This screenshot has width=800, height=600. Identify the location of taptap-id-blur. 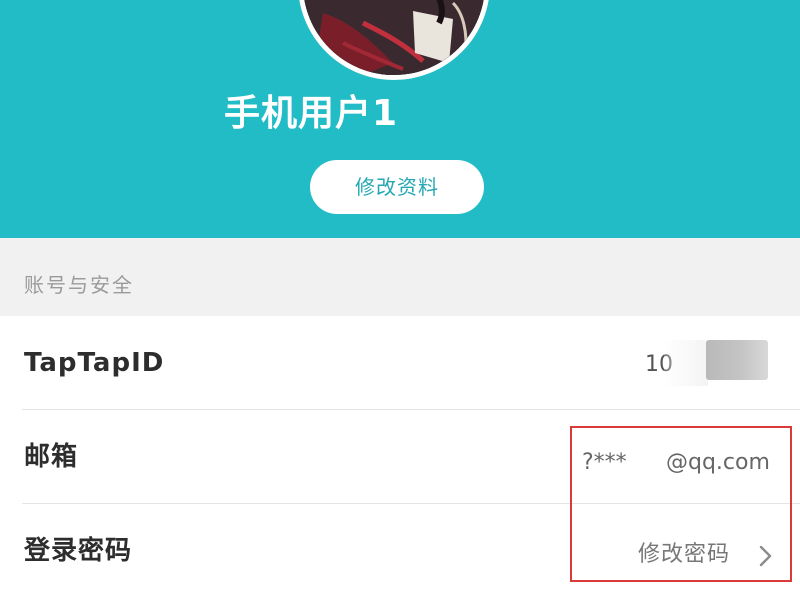
(686, 363).